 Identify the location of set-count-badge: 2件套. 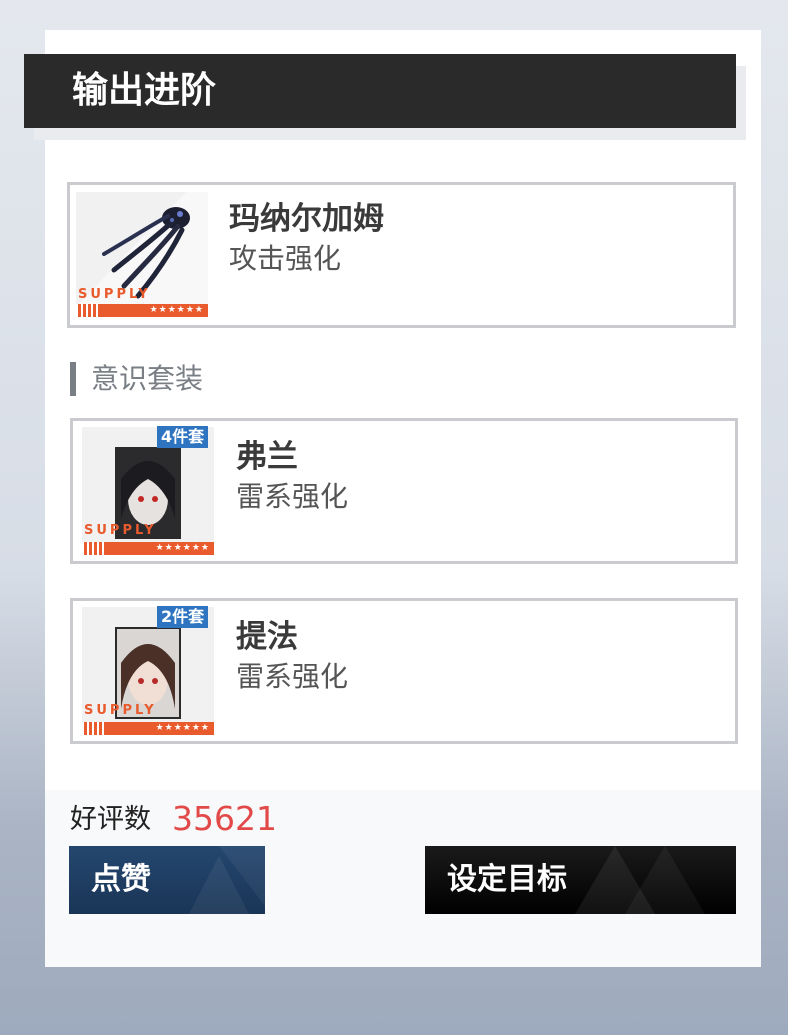
(183, 617).